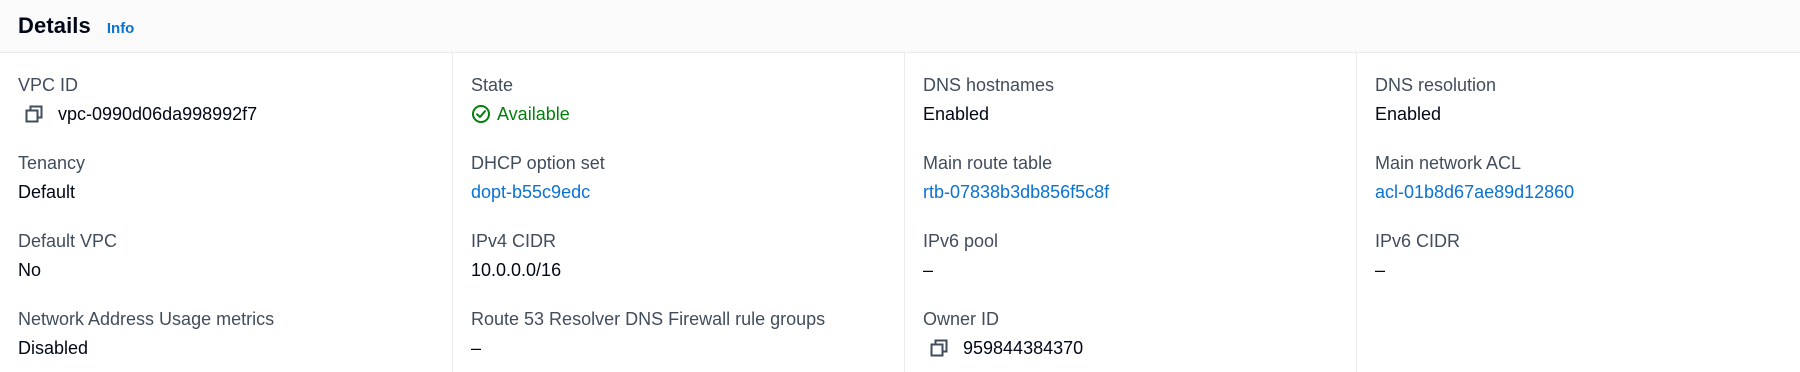  I want to click on field-dhcp-option-set: DHCP option set dopt-b55c9edc, so click(687, 190).